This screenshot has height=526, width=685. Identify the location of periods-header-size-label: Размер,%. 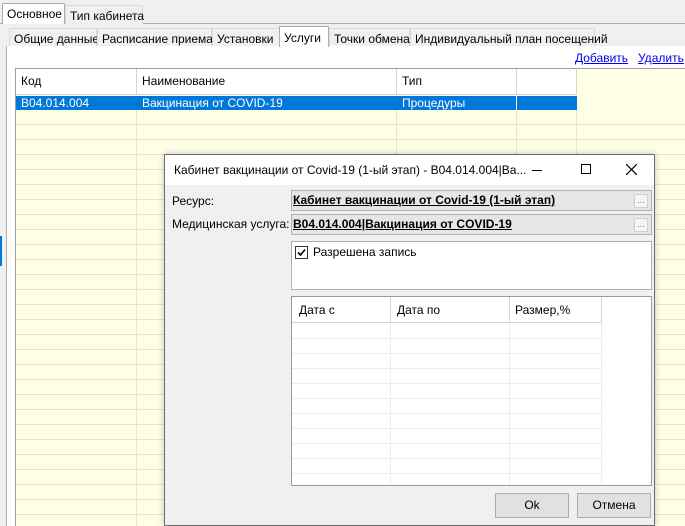
(543, 310).